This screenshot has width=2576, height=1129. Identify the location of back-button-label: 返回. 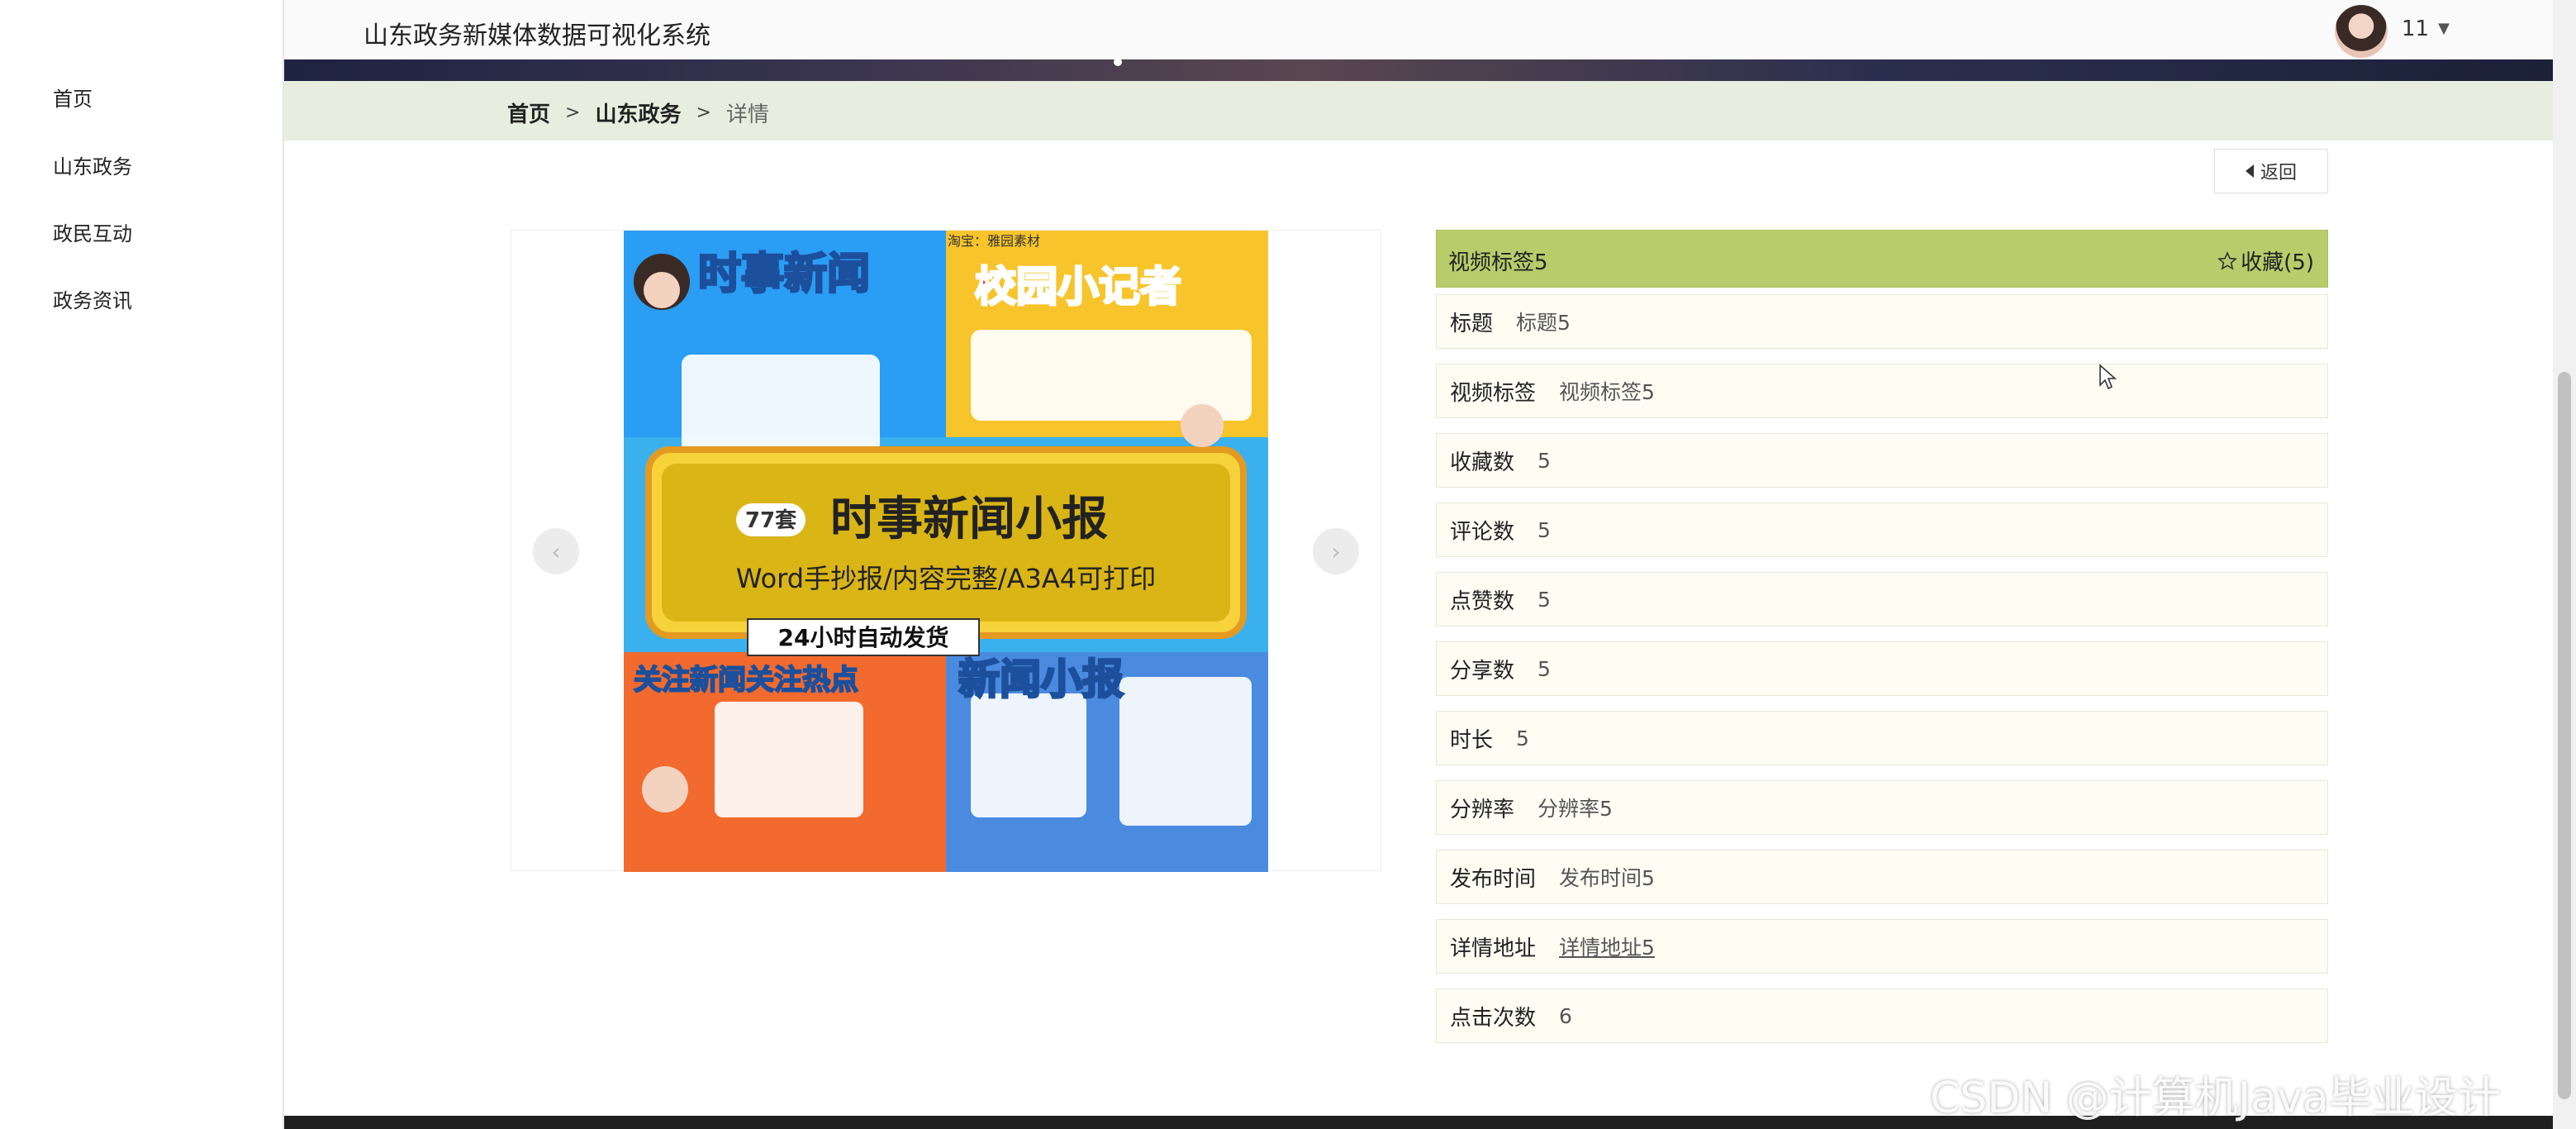
(2278, 173).